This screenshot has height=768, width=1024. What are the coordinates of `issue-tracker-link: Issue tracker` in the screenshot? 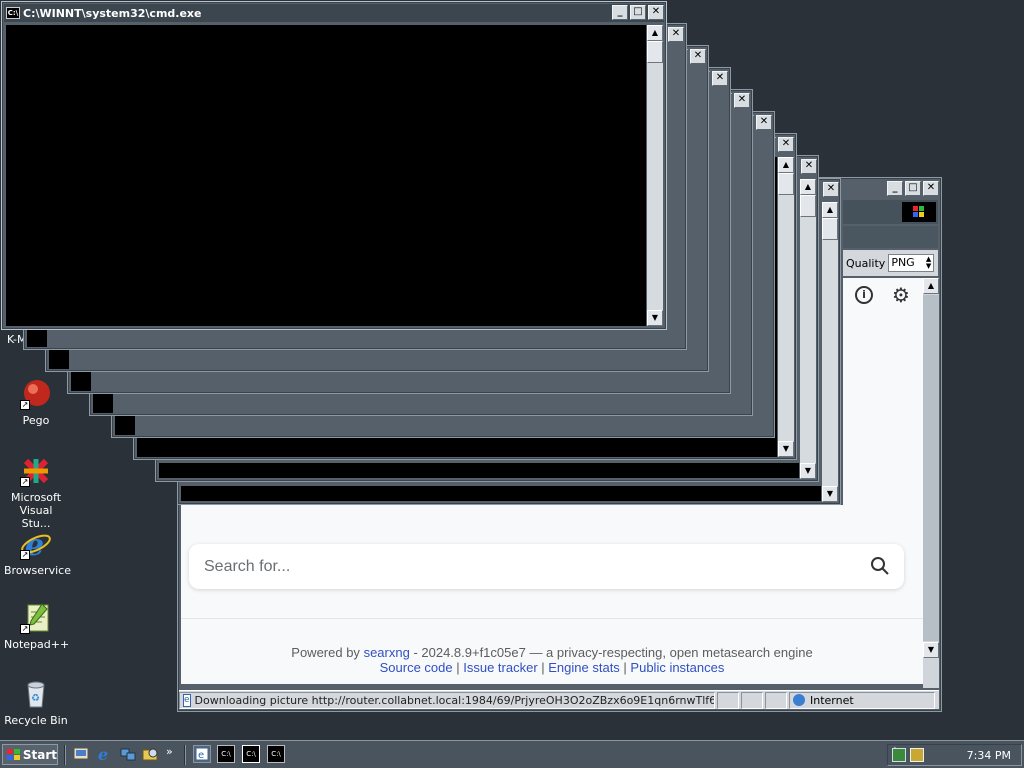 It's located at (500, 667).